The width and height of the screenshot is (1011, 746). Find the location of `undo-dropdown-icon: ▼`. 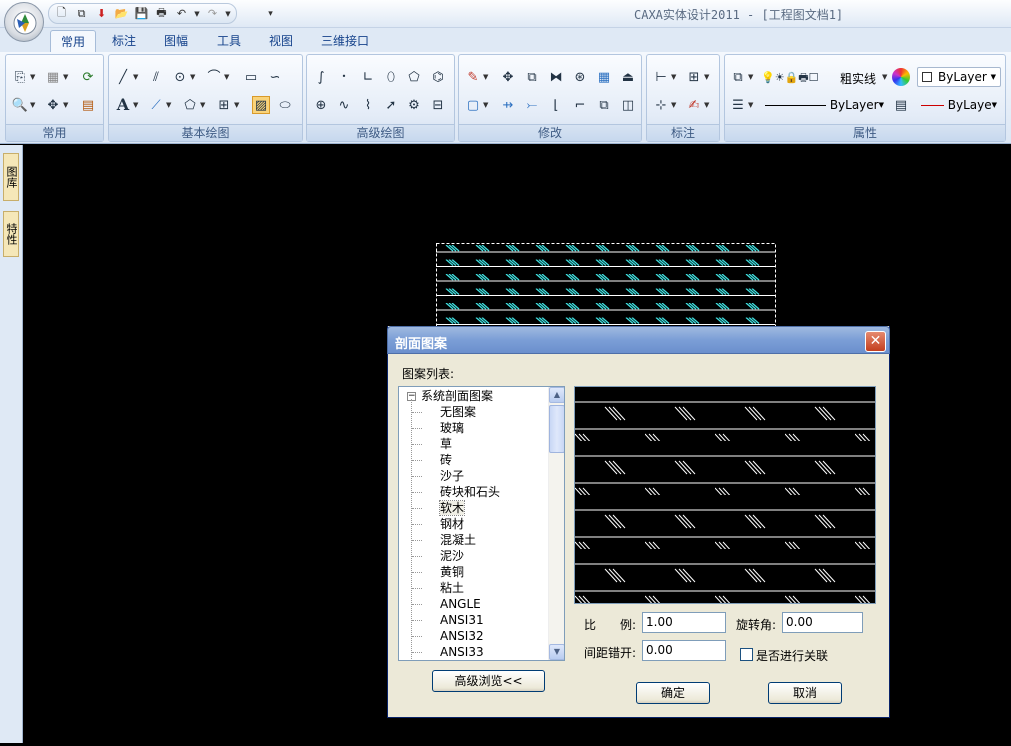

undo-dropdown-icon: ▼ is located at coordinates (197, 13).